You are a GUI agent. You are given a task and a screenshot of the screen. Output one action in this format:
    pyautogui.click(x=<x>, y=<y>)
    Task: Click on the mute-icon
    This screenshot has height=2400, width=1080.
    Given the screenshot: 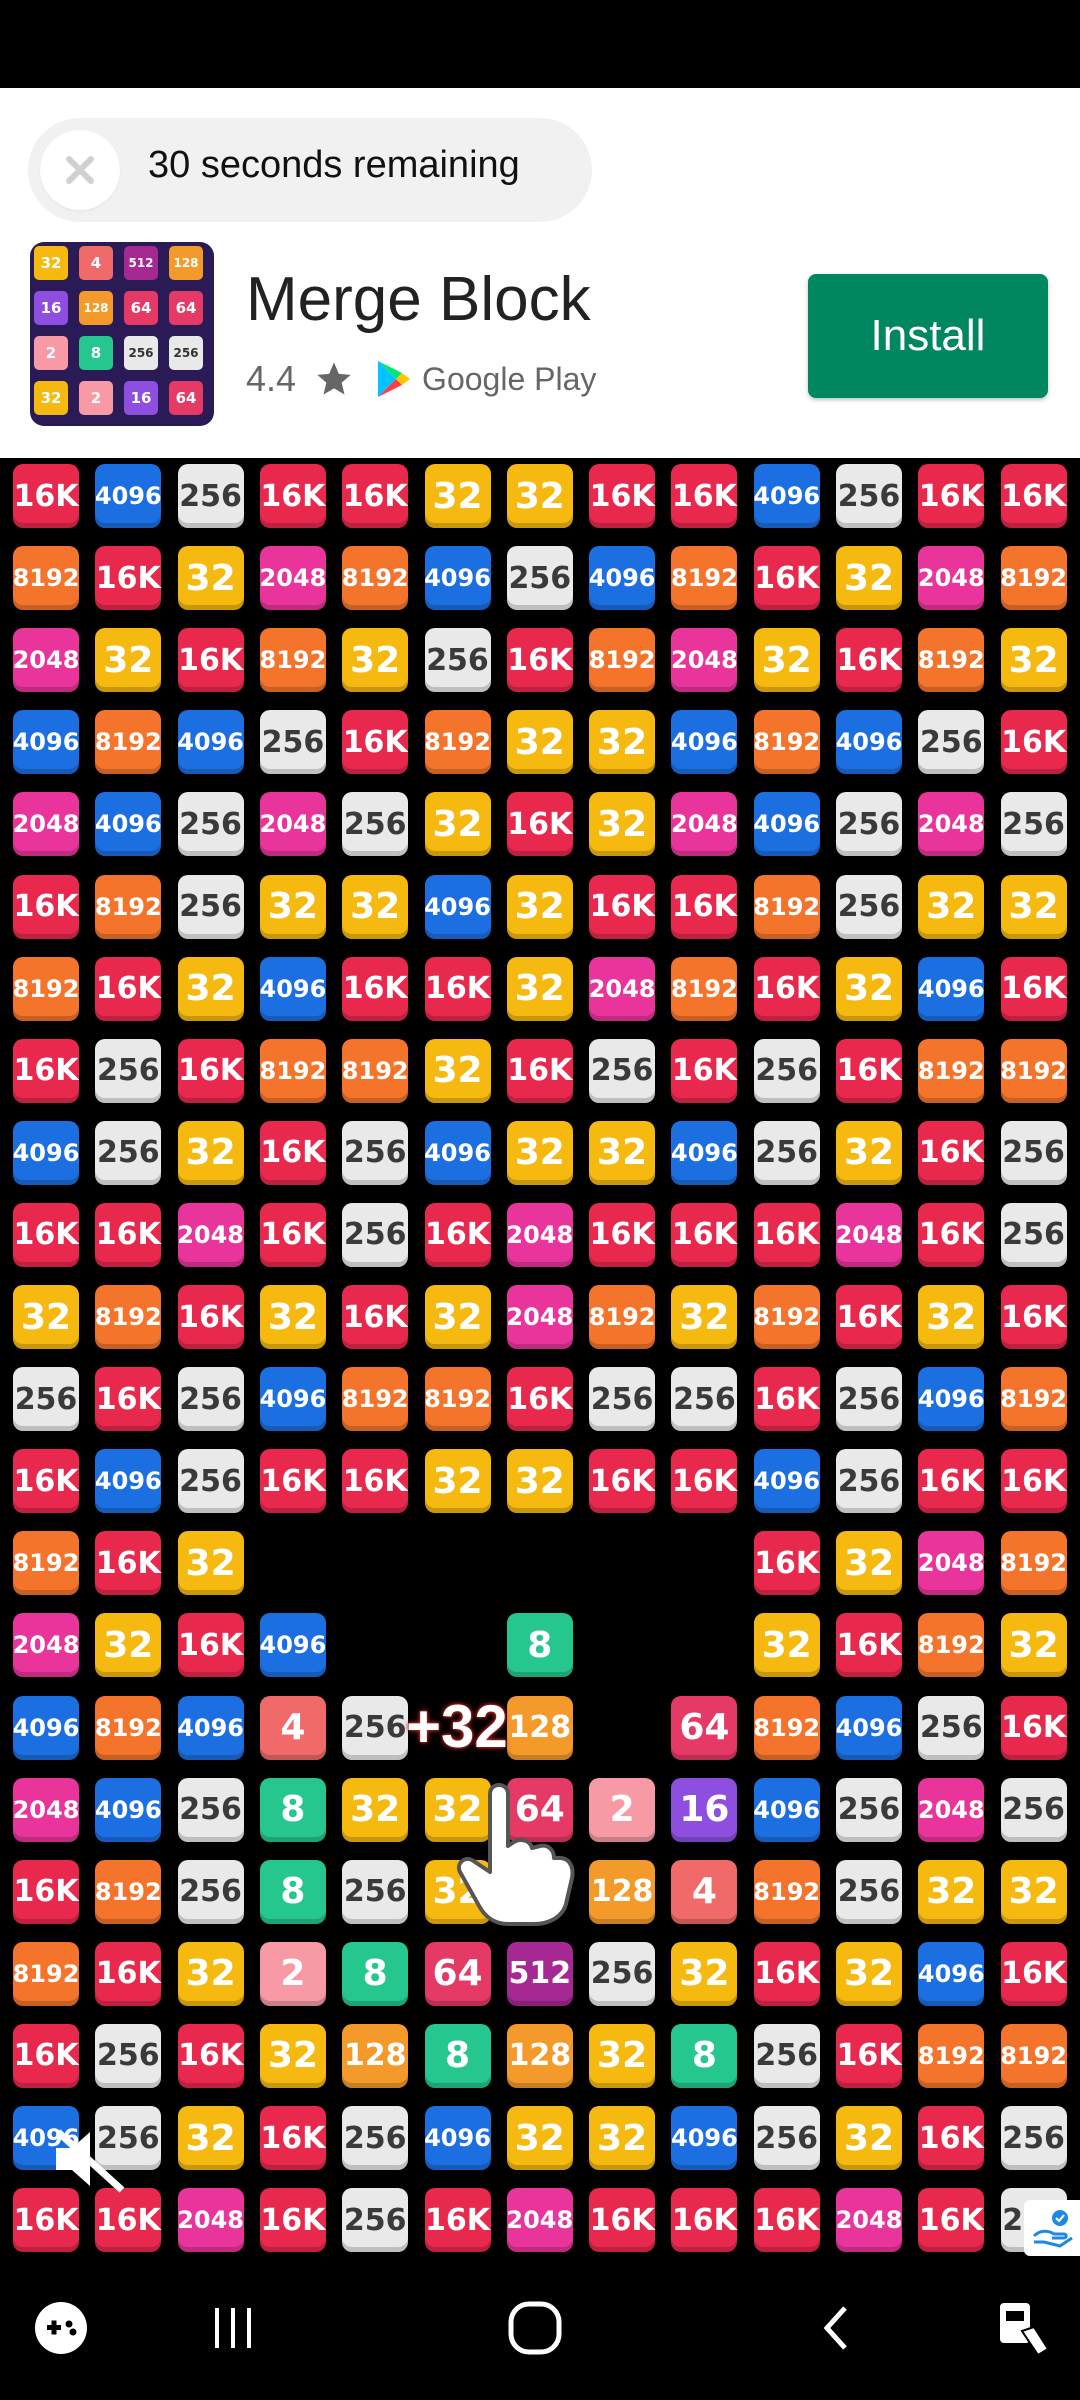 What is the action you would take?
    pyautogui.click(x=90, y=2159)
    